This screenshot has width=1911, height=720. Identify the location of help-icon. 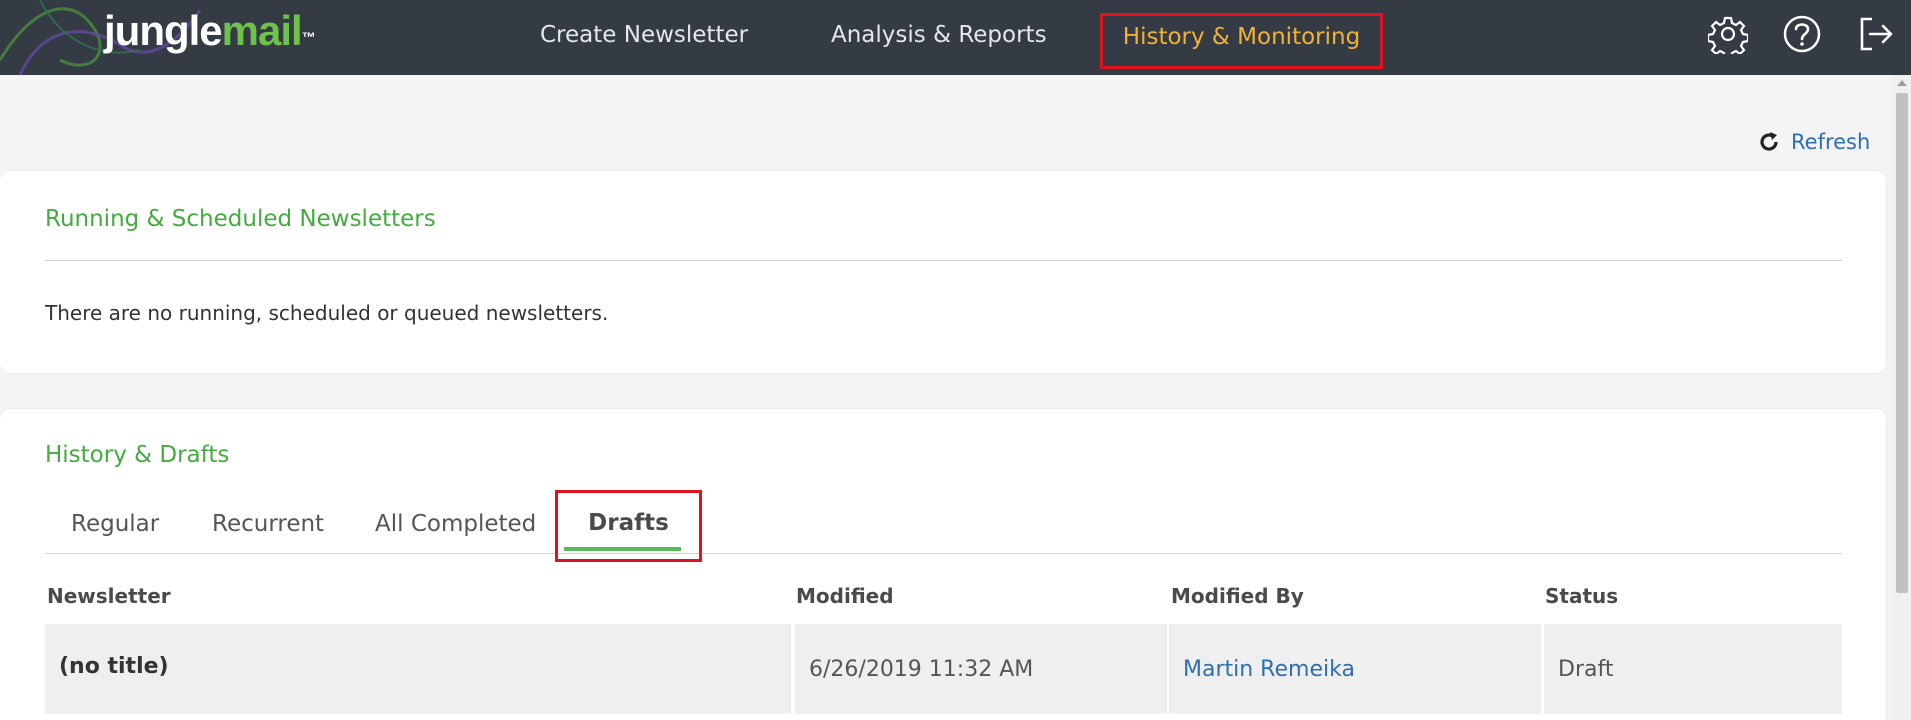
(1802, 34).